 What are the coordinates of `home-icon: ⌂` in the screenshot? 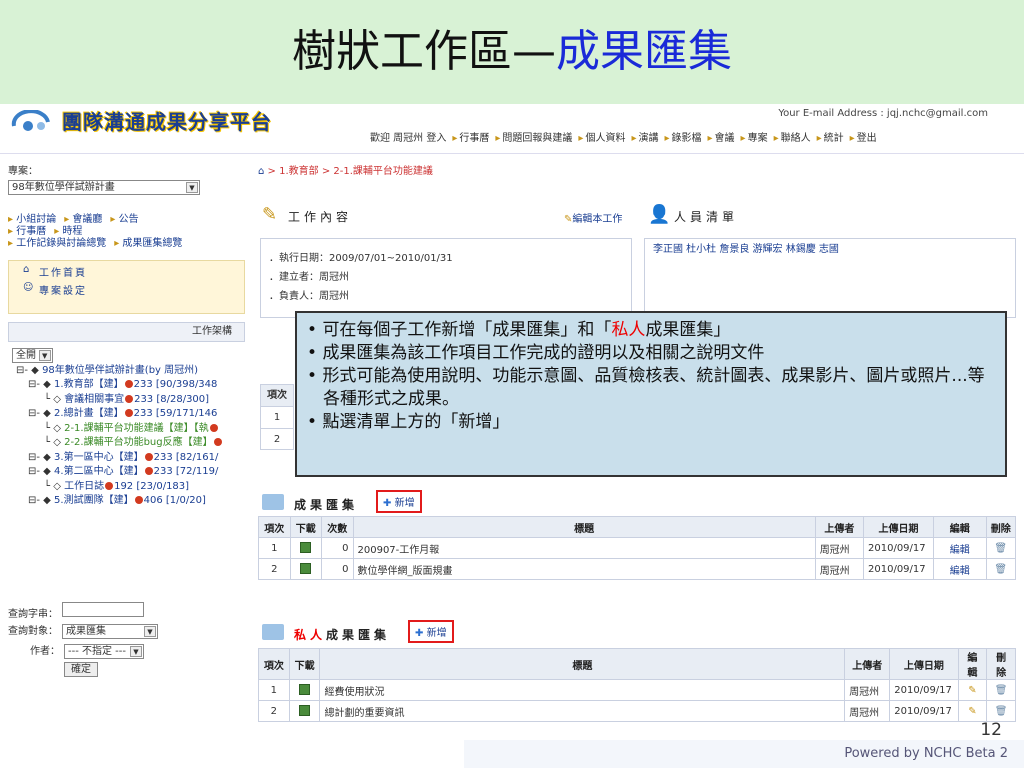 It's located at (261, 171).